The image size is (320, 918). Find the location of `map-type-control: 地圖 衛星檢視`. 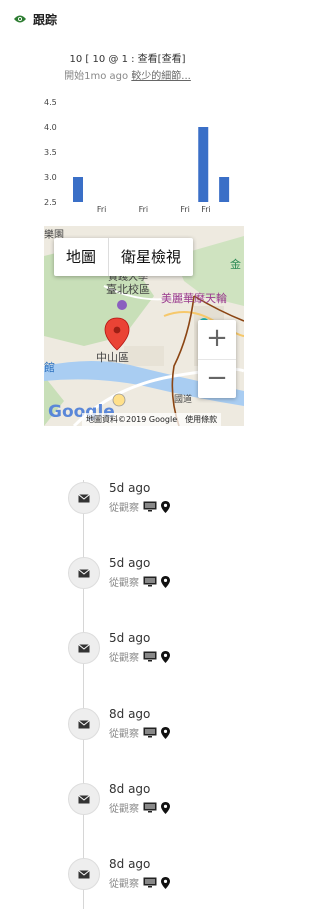

map-type-control: 地圖 衛星檢視 is located at coordinates (124, 257).